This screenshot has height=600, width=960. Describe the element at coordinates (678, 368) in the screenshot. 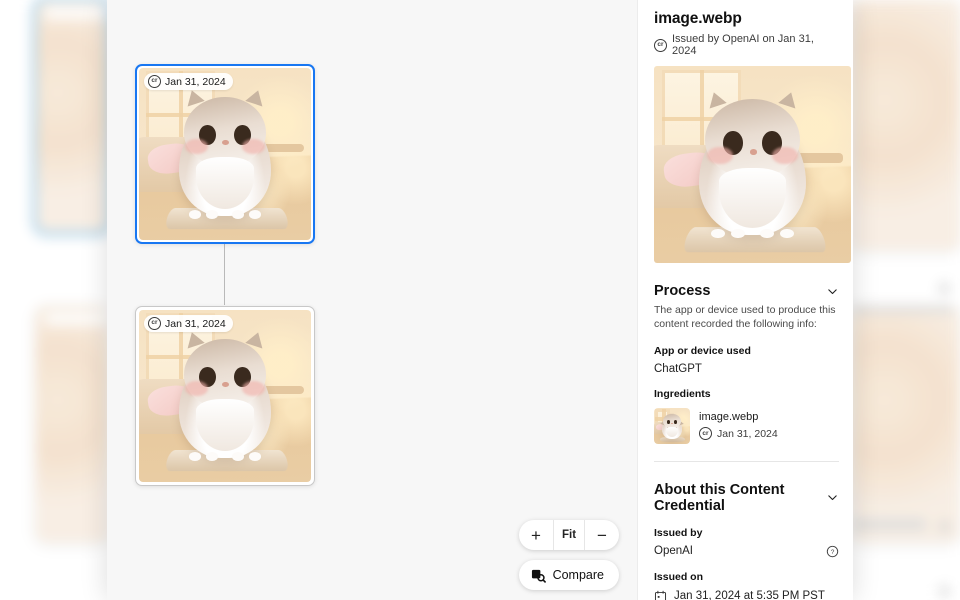

I see `app-value-text: ChatGPT` at that location.